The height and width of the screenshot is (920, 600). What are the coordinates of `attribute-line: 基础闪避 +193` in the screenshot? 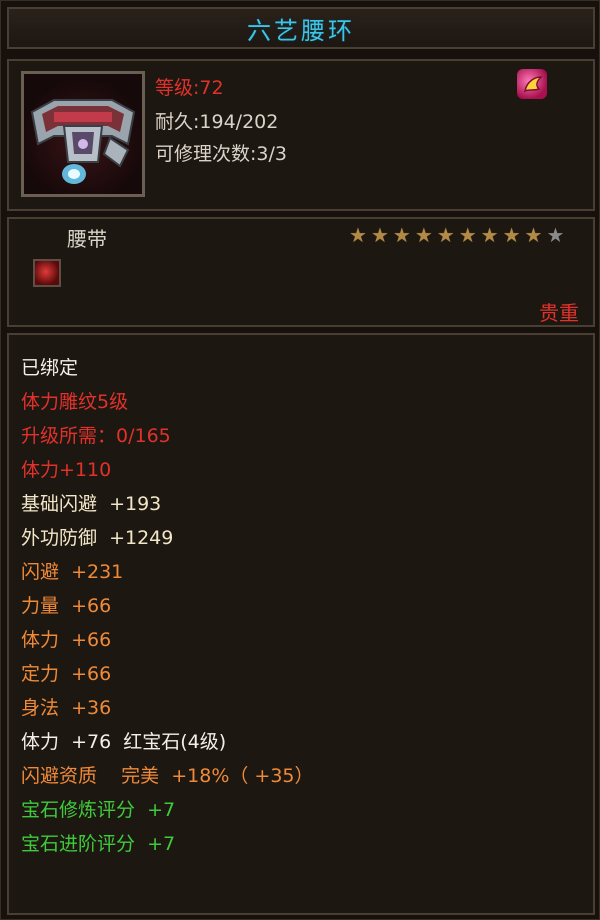 It's located at (91, 504).